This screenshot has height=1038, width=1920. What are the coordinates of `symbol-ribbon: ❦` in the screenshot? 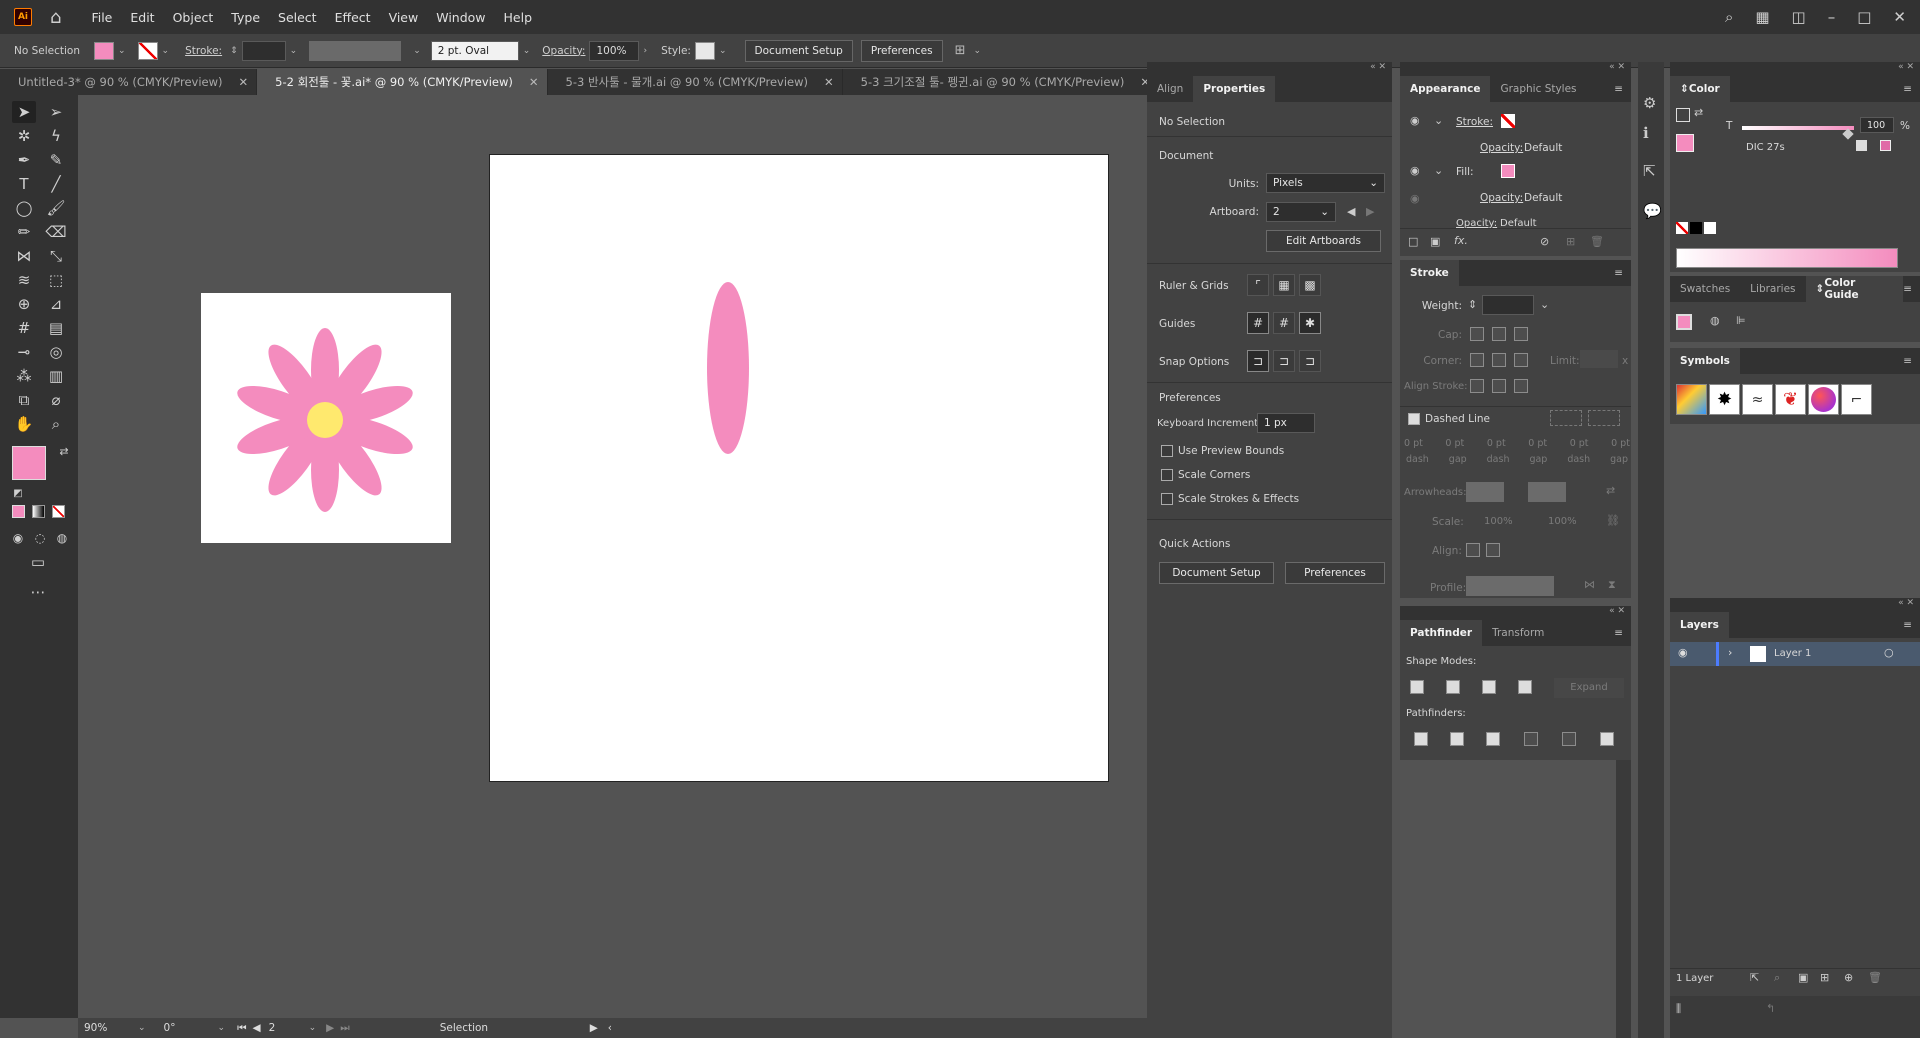 It's located at (1790, 399).